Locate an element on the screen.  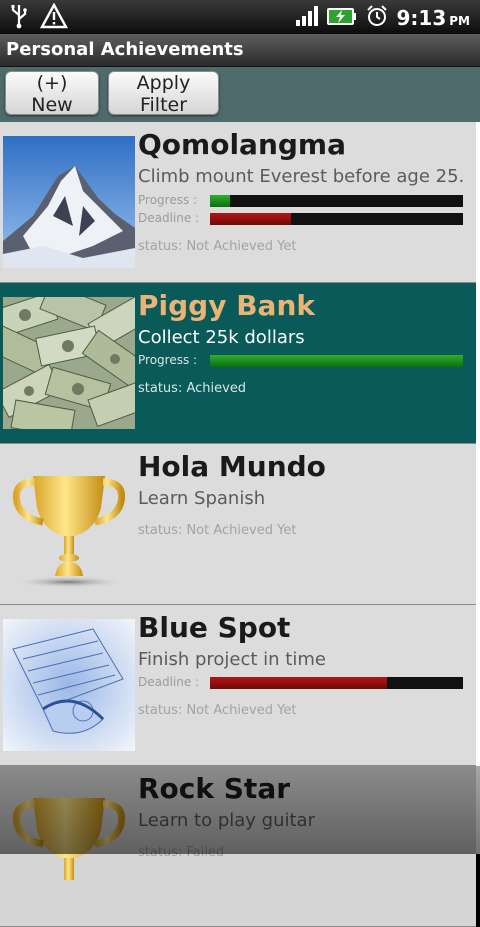
new-button: (+) New is located at coordinates (52, 93).